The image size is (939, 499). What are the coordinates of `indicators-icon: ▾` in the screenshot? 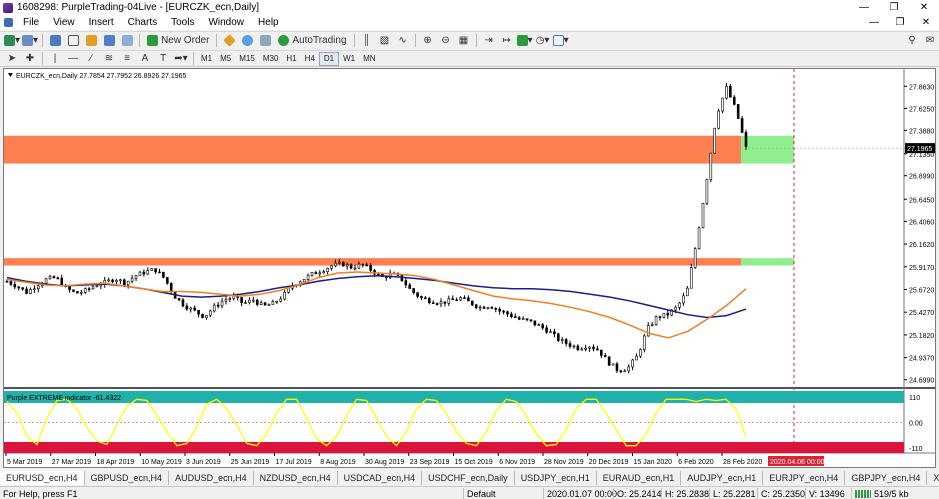 It's located at (524, 40).